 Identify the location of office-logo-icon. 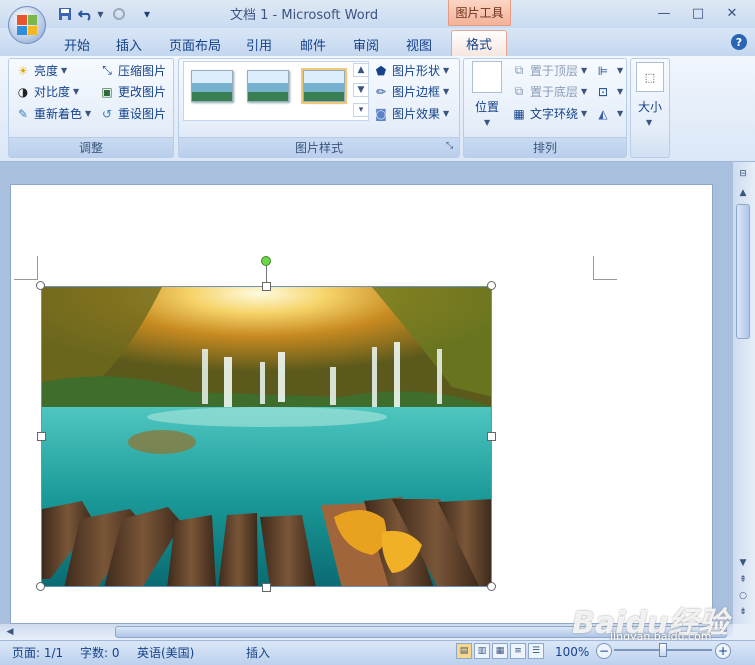
(27, 25).